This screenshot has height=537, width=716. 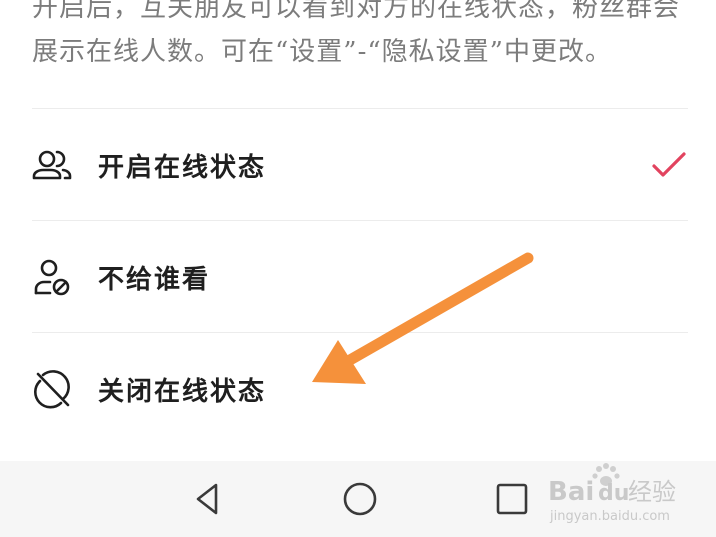 I want to click on home-icon, so click(x=360, y=499).